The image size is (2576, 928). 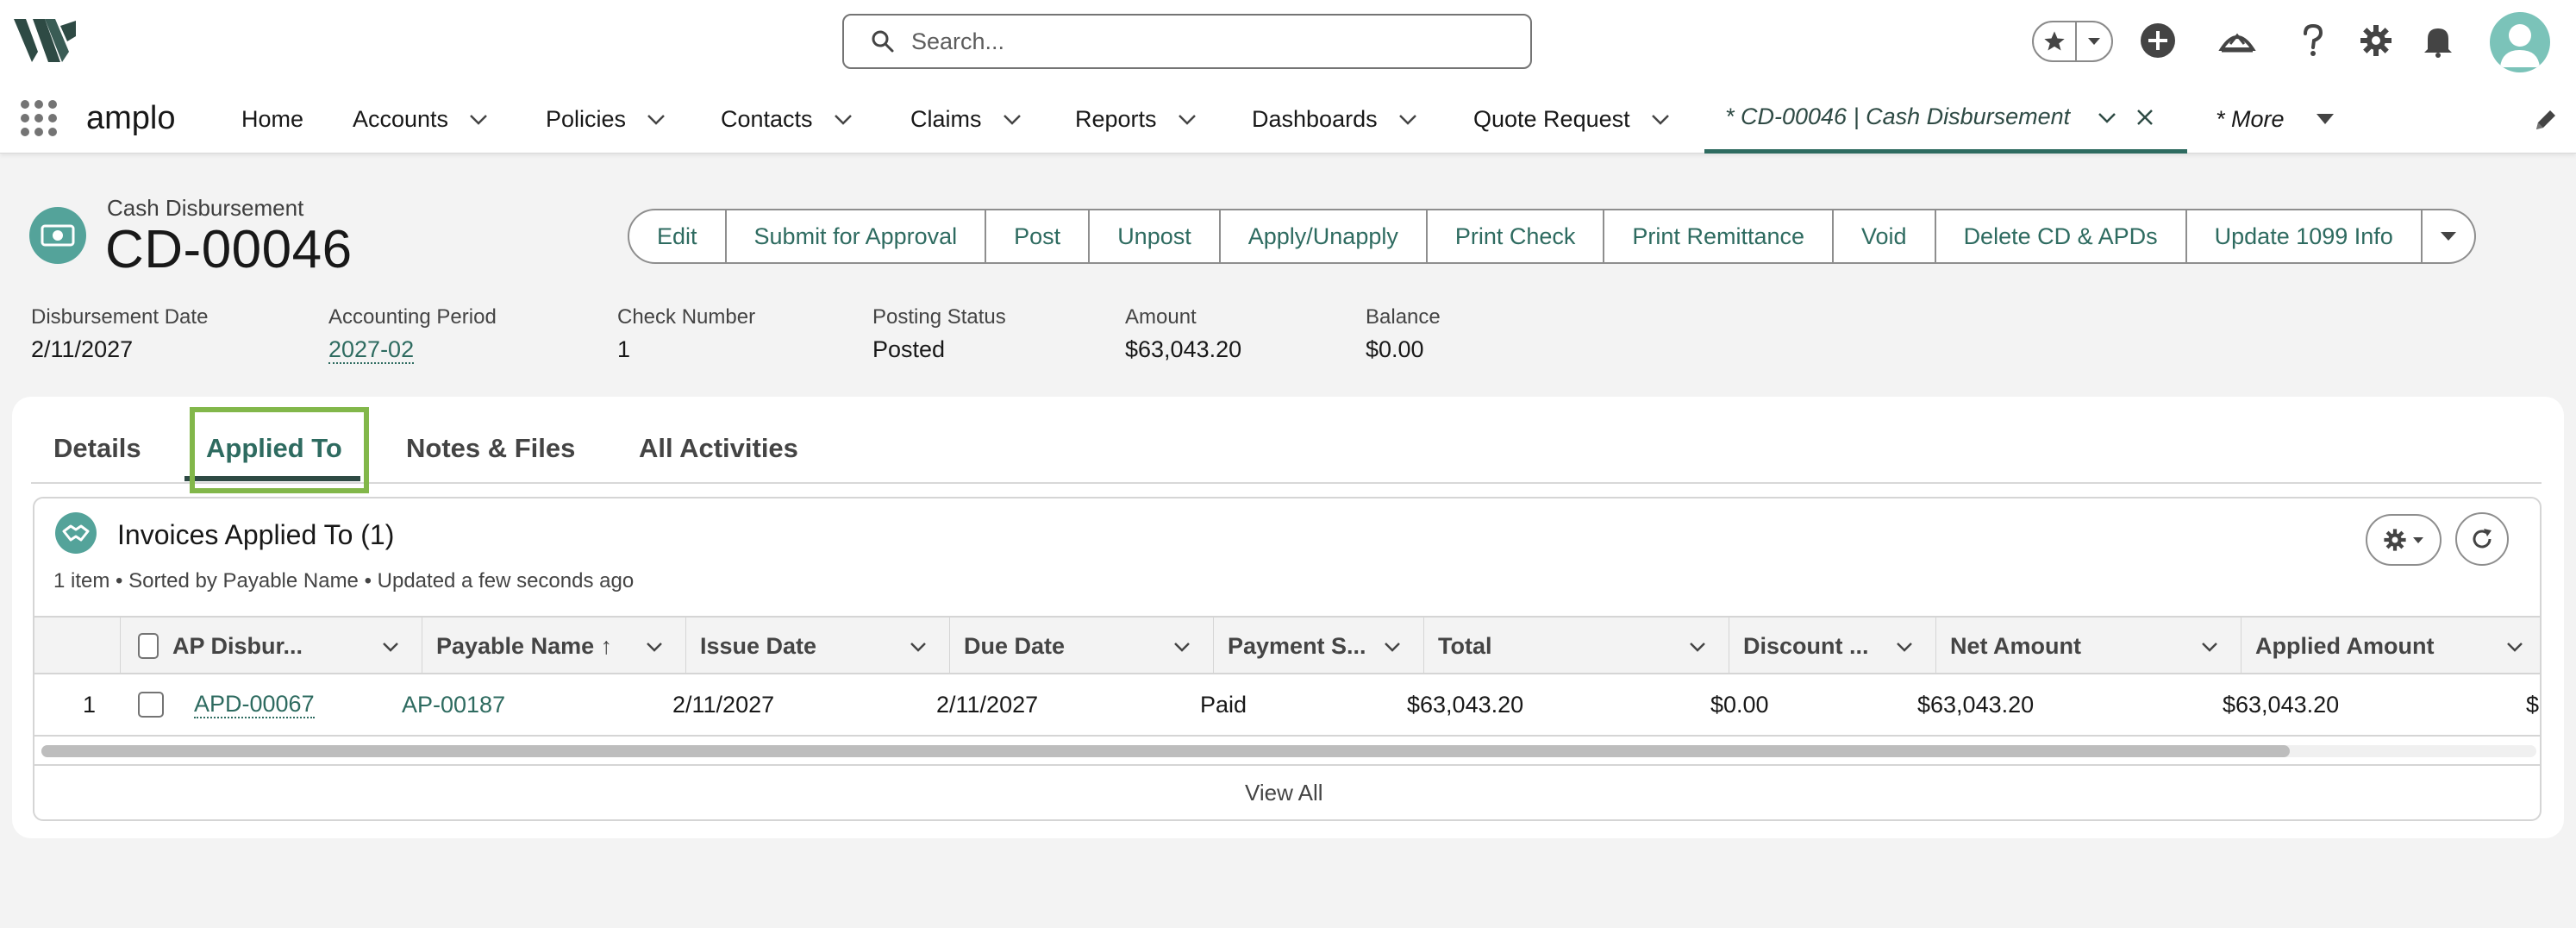 I want to click on trailhead-mountain-icon, so click(x=2237, y=43).